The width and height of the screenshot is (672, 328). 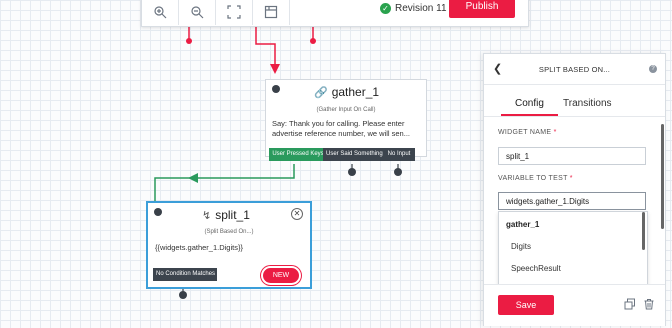 I want to click on revision-status: ✓ Revision 11, so click(x=413, y=8).